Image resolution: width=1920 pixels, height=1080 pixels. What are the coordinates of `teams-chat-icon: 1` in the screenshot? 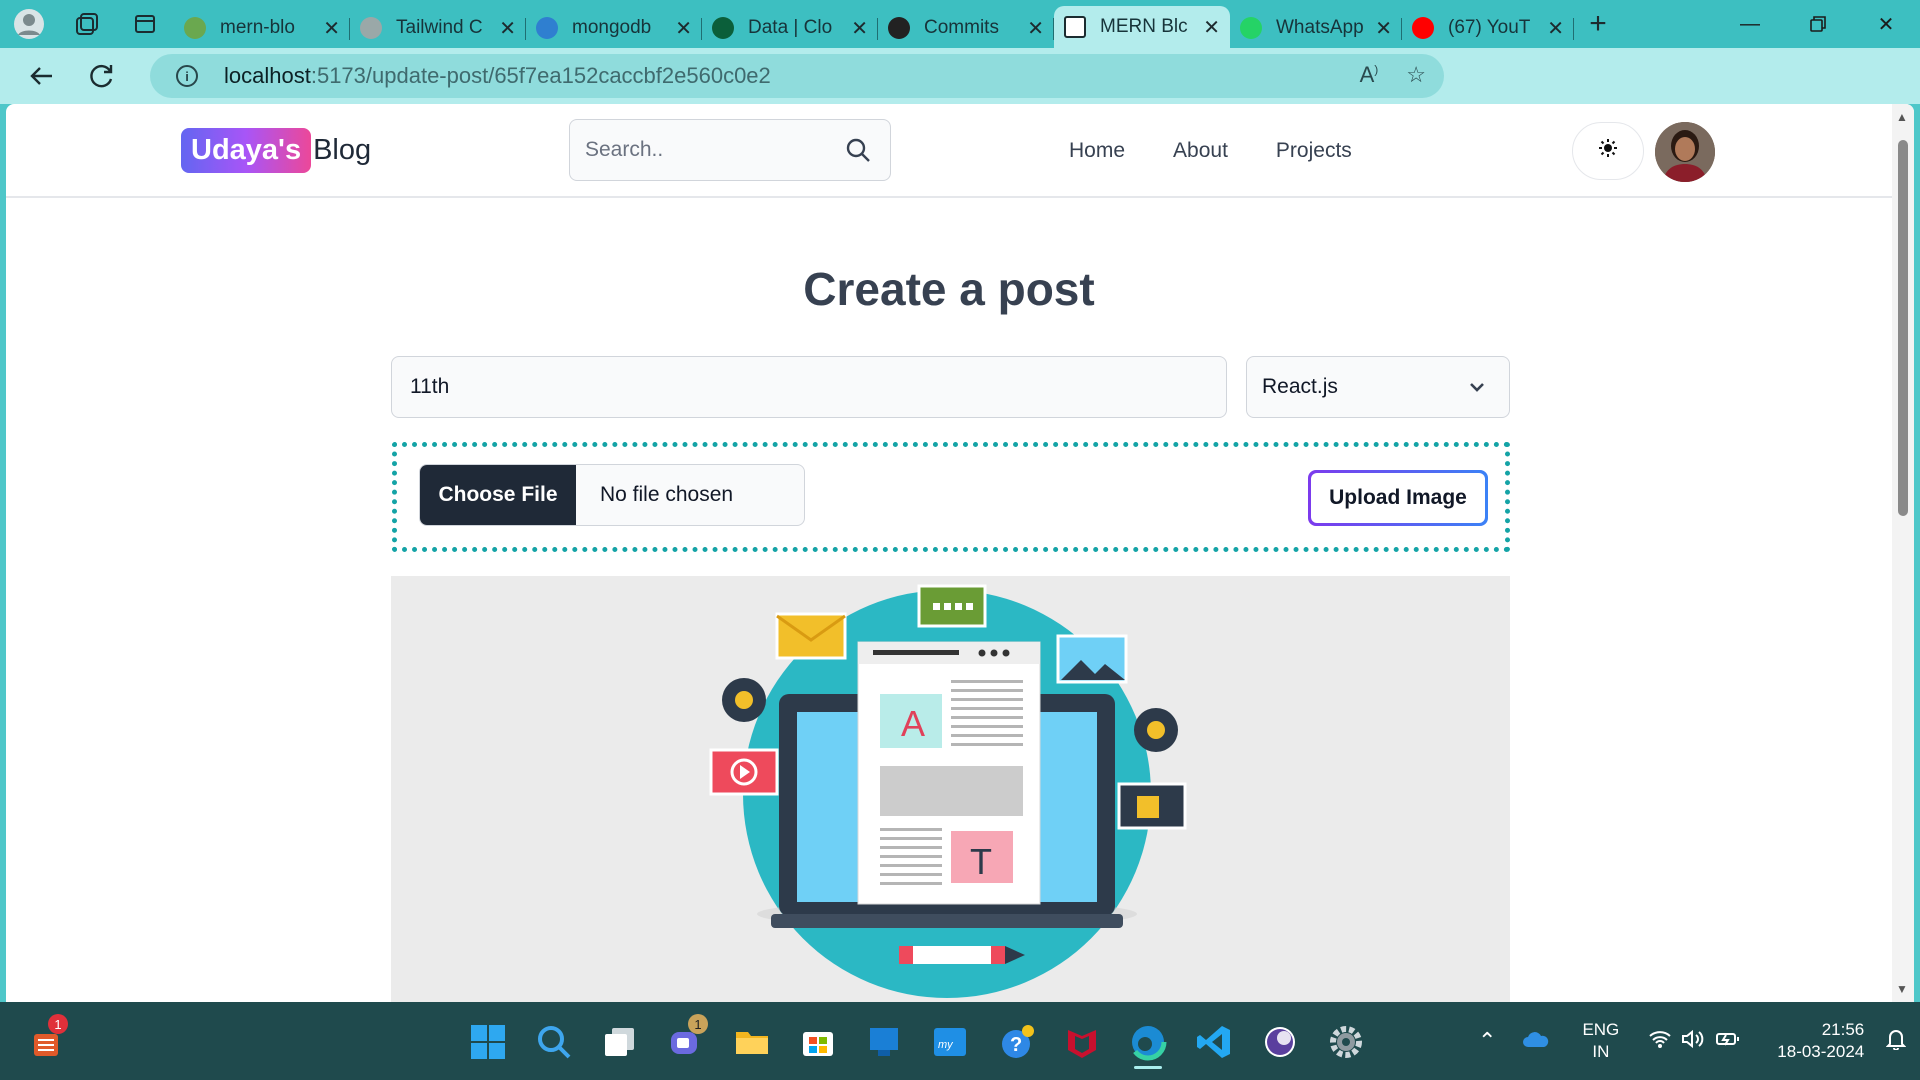 It's located at (687, 1038).